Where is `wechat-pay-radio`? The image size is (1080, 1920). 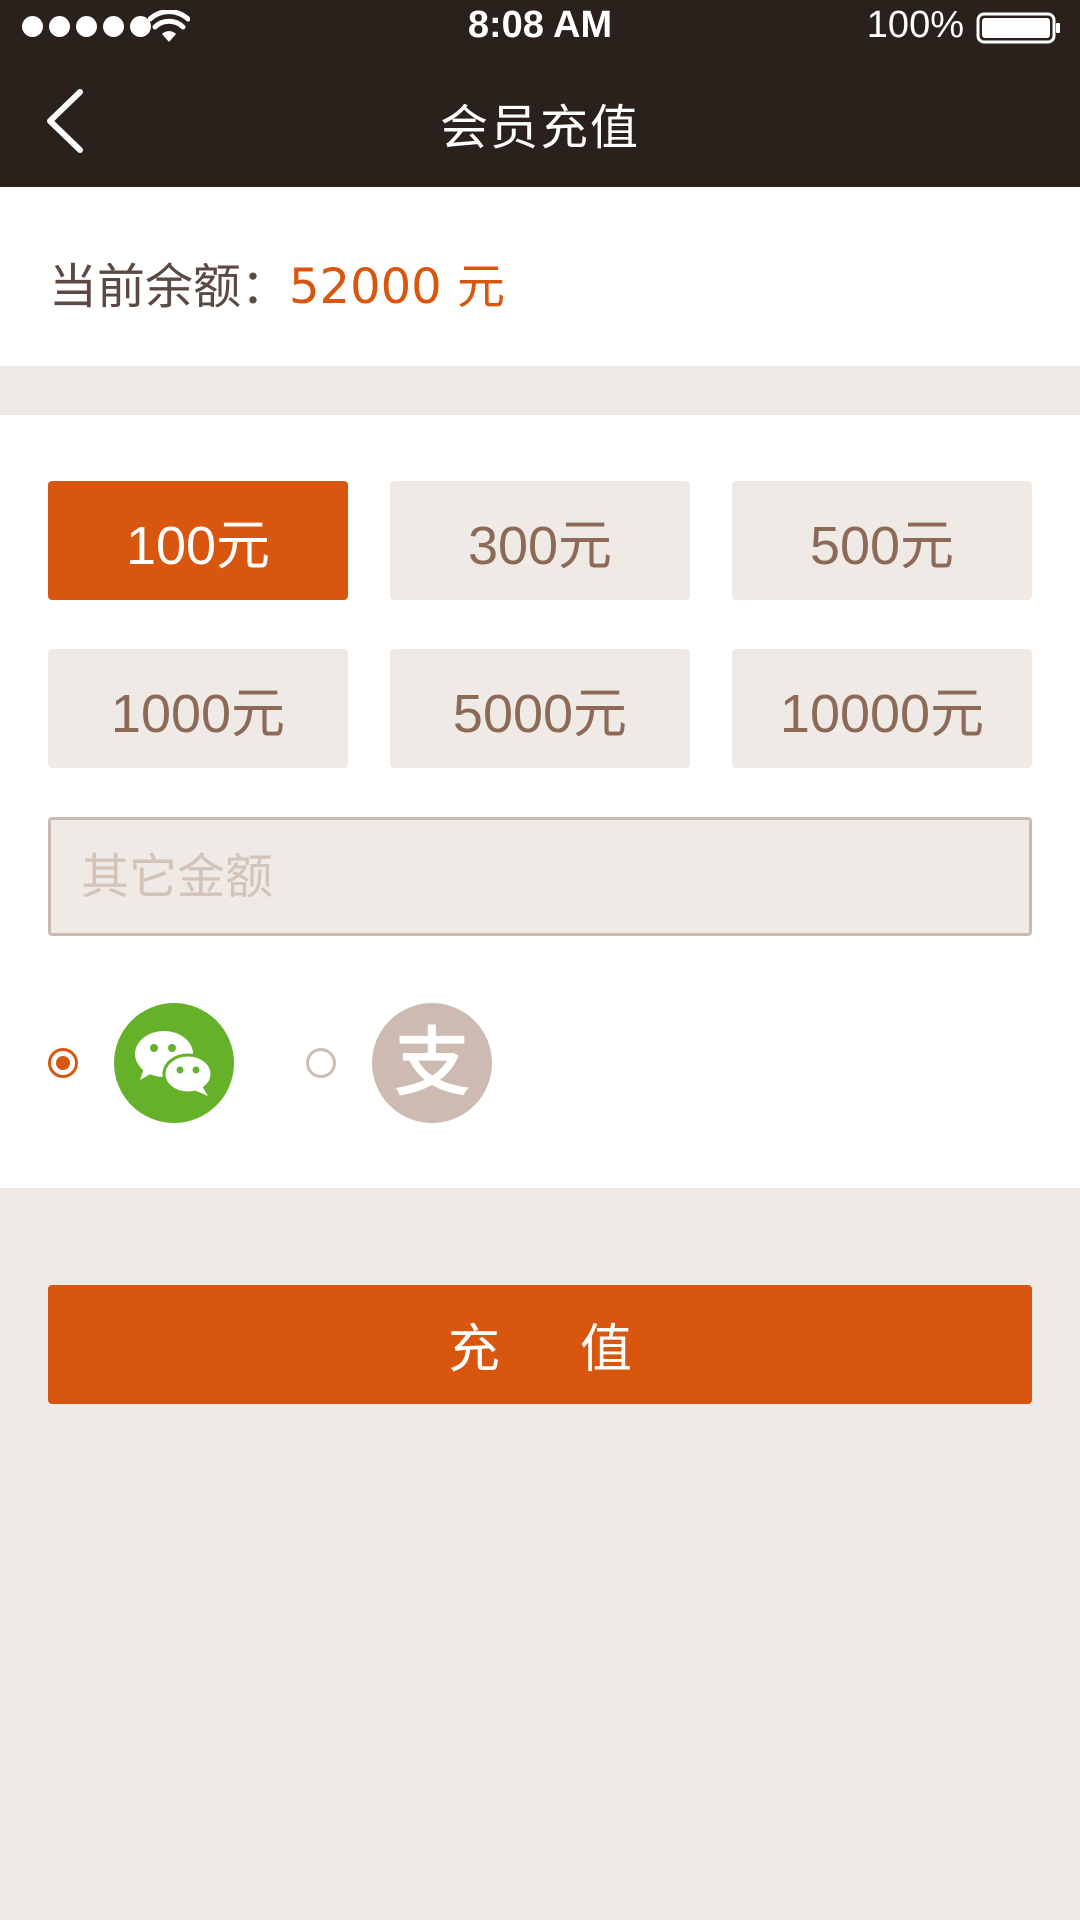
wechat-pay-radio is located at coordinates (63, 1063).